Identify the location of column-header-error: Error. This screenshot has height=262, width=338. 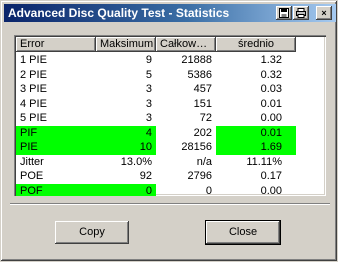
(56, 44).